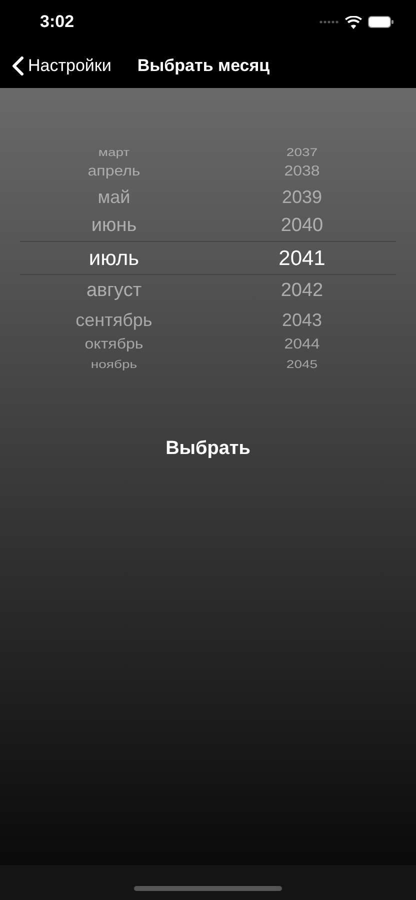 The height and width of the screenshot is (900, 416). What do you see at coordinates (114, 196) in the screenshot?
I see `month-option: май` at bounding box center [114, 196].